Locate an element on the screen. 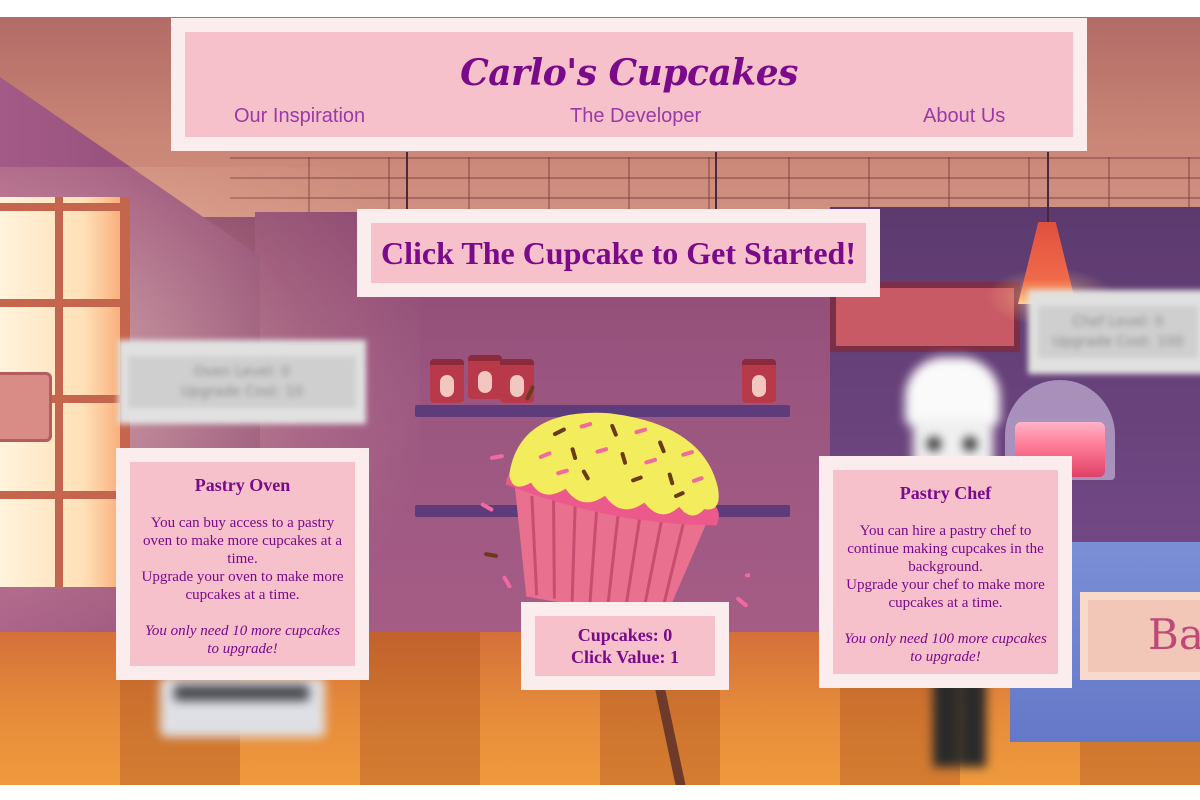 This screenshot has width=1200, height=800. start-prompt-text: Click The Cupcake to Get Started! is located at coordinates (618, 252).